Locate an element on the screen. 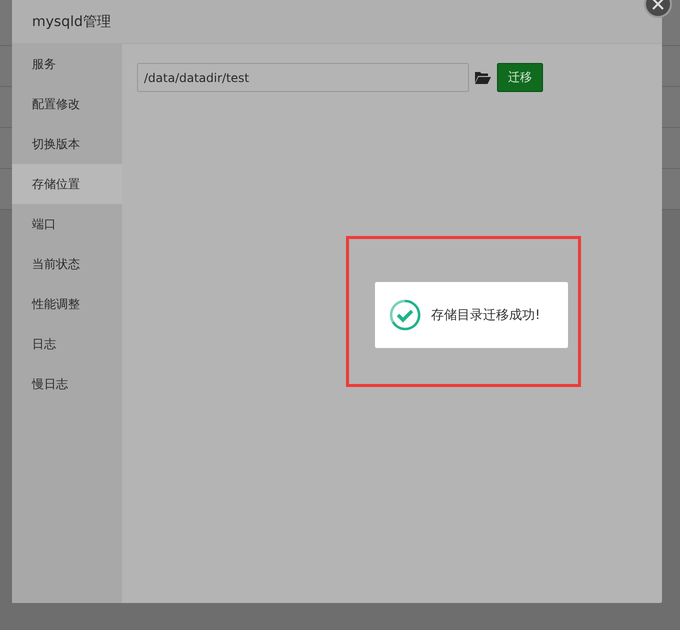 The width and height of the screenshot is (680, 630). path-field: /data/datadir/test is located at coordinates (303, 77).